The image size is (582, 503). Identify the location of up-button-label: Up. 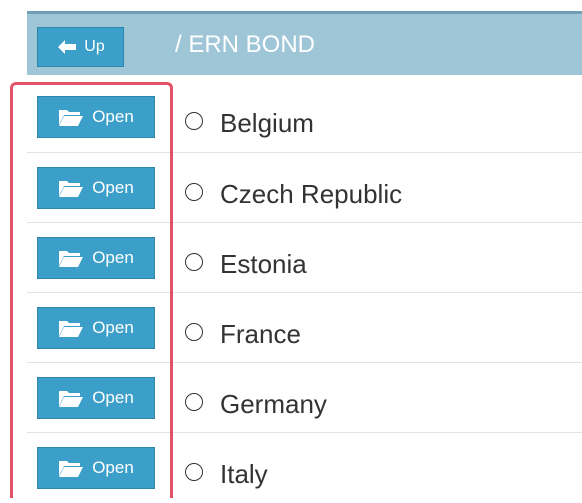
(94, 46).